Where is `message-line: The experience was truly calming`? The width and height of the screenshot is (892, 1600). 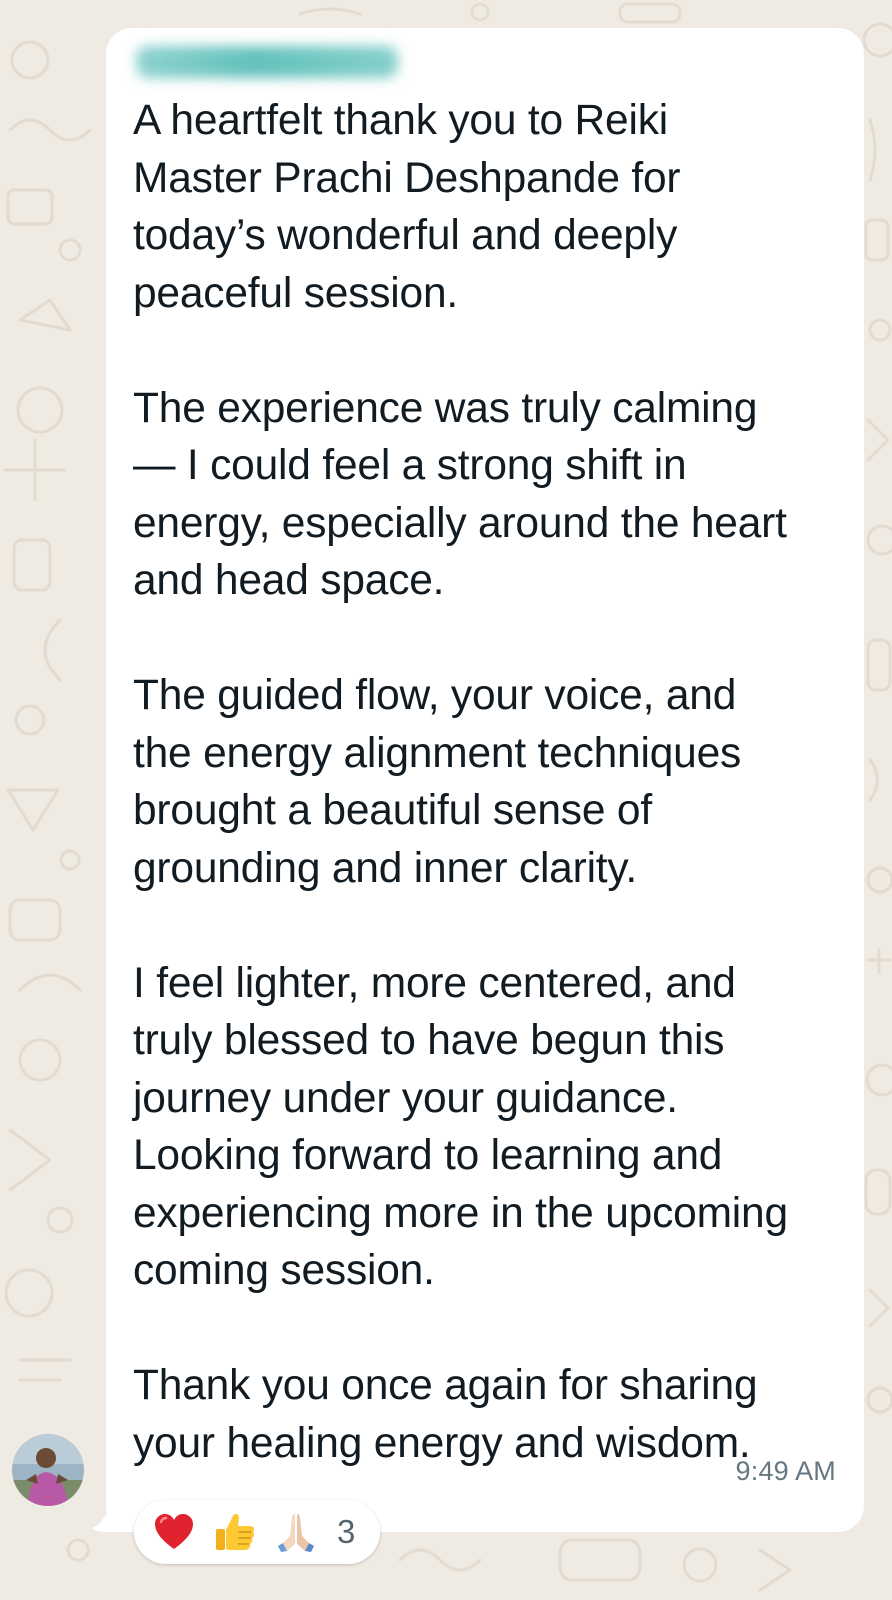
message-line: The experience was truly calming is located at coordinates (445, 408).